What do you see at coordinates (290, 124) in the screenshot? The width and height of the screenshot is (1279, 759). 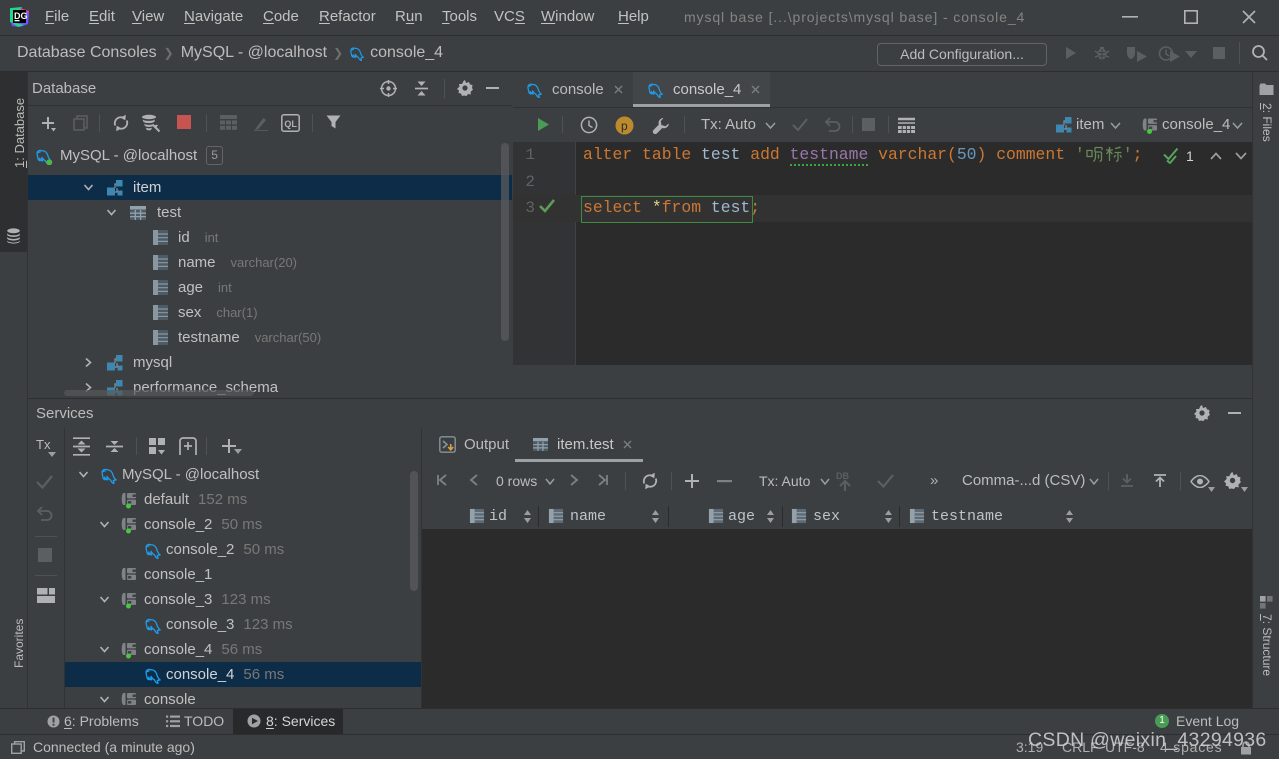 I see `svg-text: QL` at bounding box center [290, 124].